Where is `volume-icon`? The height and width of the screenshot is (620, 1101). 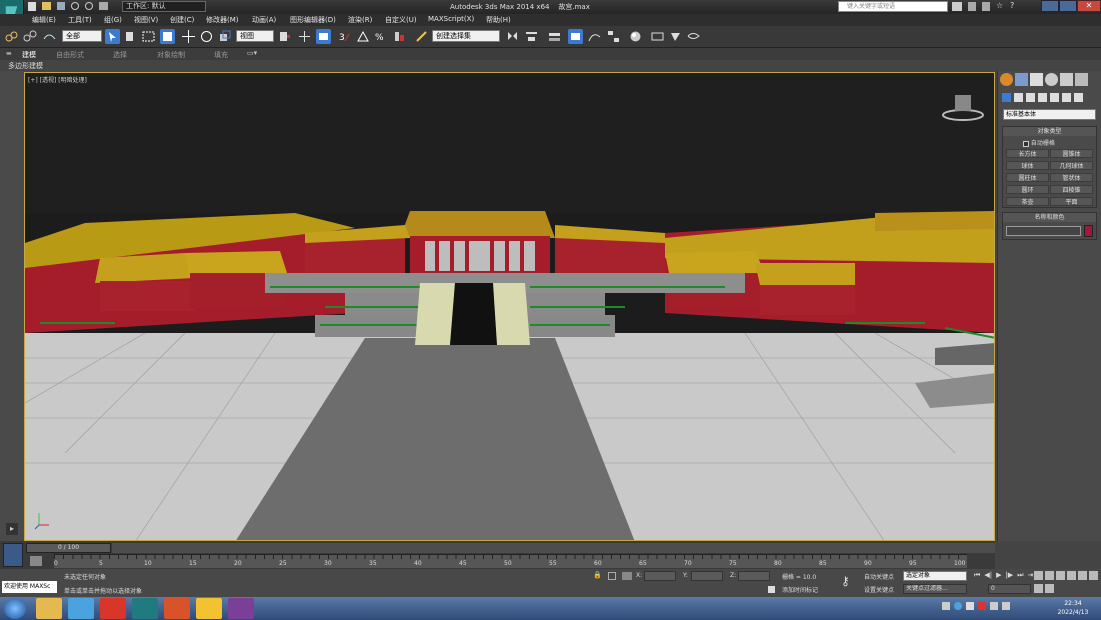 volume-icon is located at coordinates (1006, 606).